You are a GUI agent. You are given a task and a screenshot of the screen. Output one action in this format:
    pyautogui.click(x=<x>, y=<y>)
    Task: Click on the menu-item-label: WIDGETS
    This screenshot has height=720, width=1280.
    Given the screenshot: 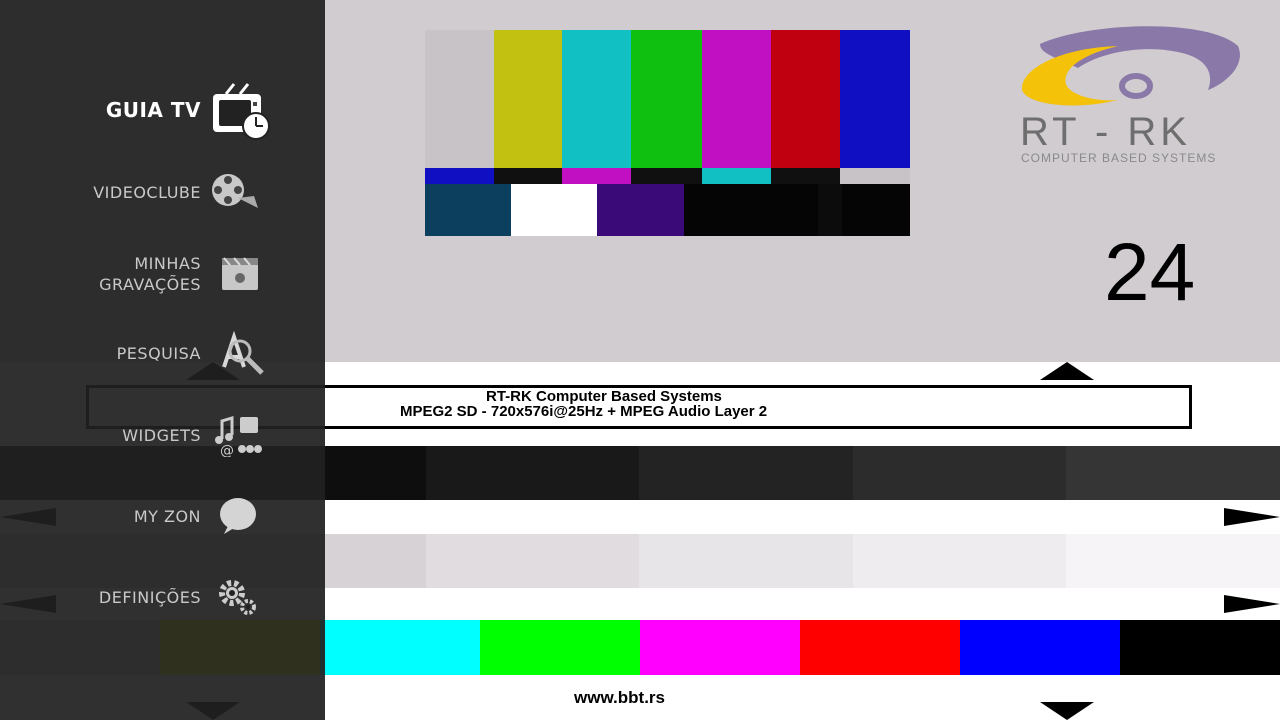 What is the action you would take?
    pyautogui.click(x=161, y=435)
    